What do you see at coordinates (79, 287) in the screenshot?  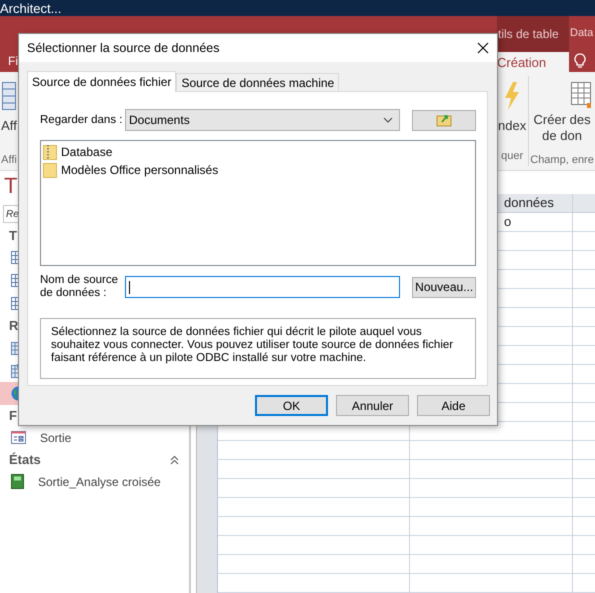 I see `data-source-name-label: Nom de source de données :` at bounding box center [79, 287].